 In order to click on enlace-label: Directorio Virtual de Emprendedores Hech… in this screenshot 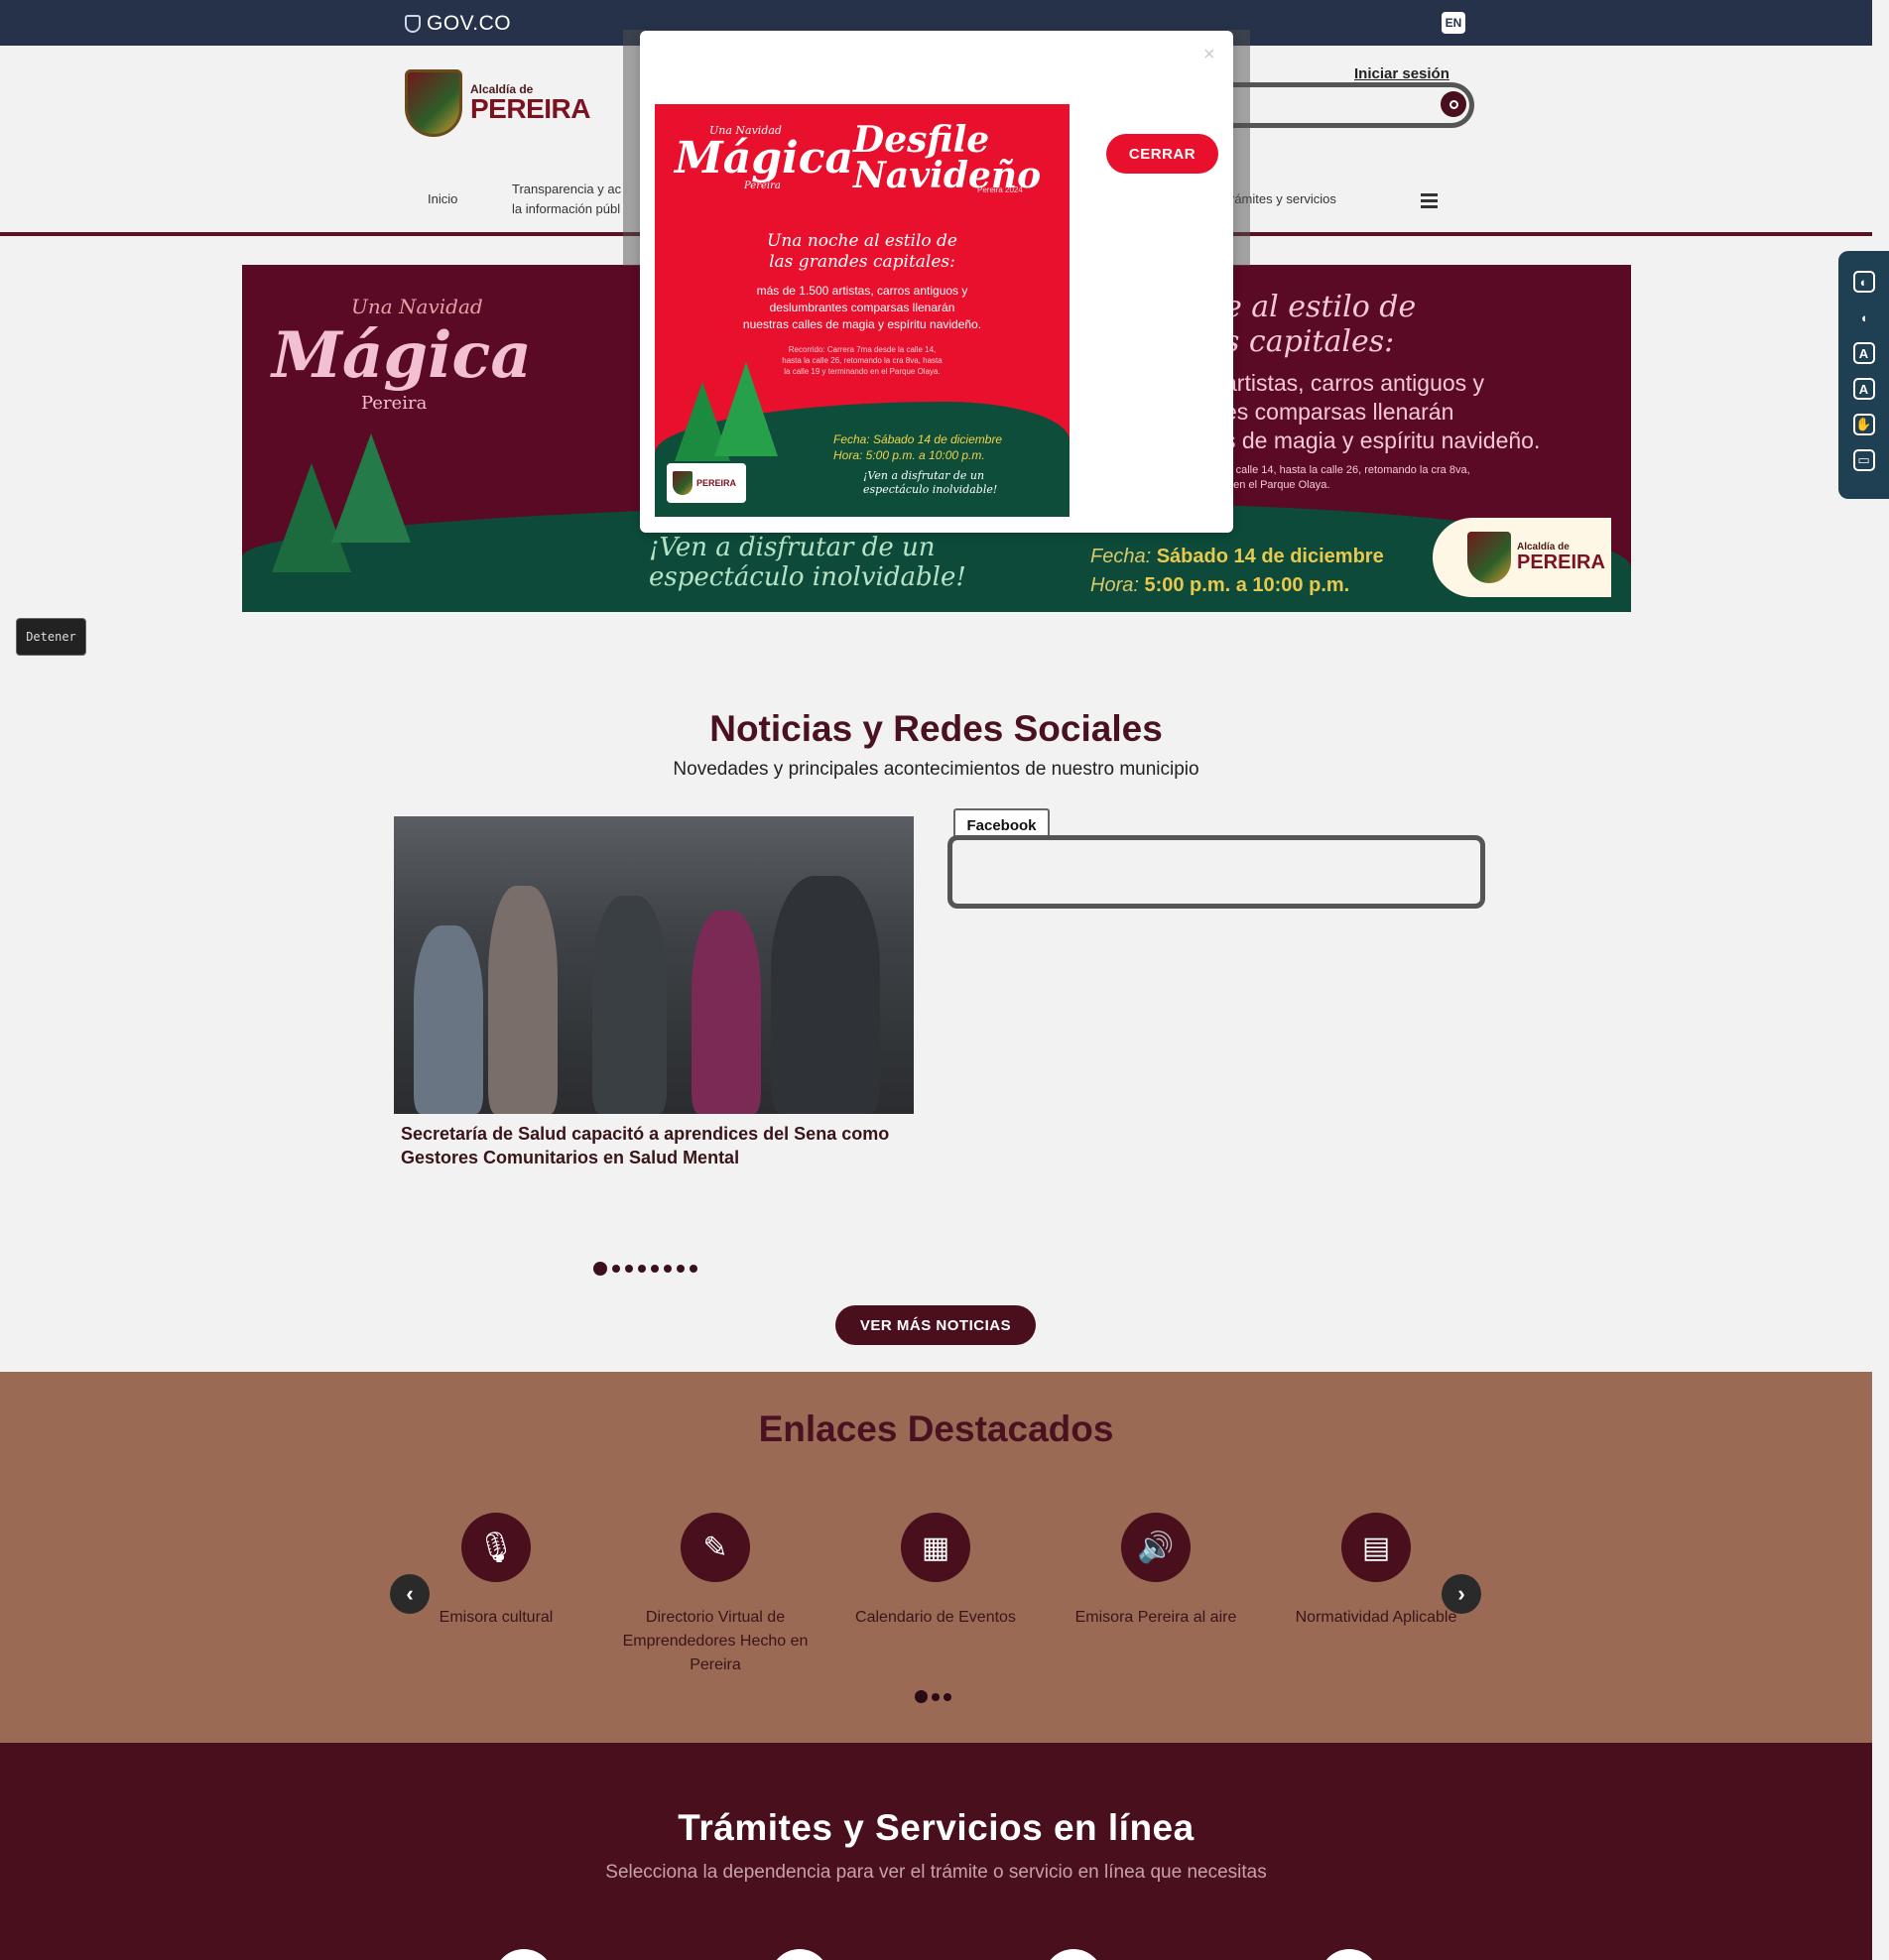, I will do `click(715, 1641)`.